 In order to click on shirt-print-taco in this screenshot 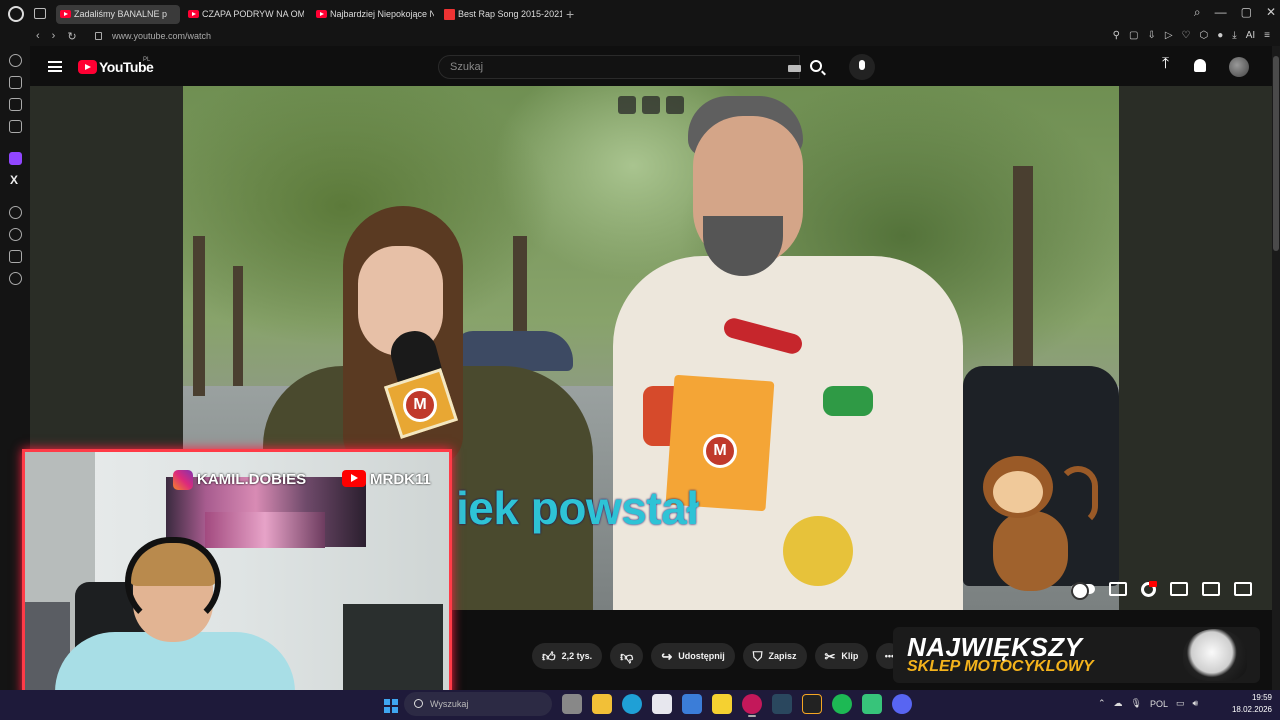, I will do `click(848, 401)`.